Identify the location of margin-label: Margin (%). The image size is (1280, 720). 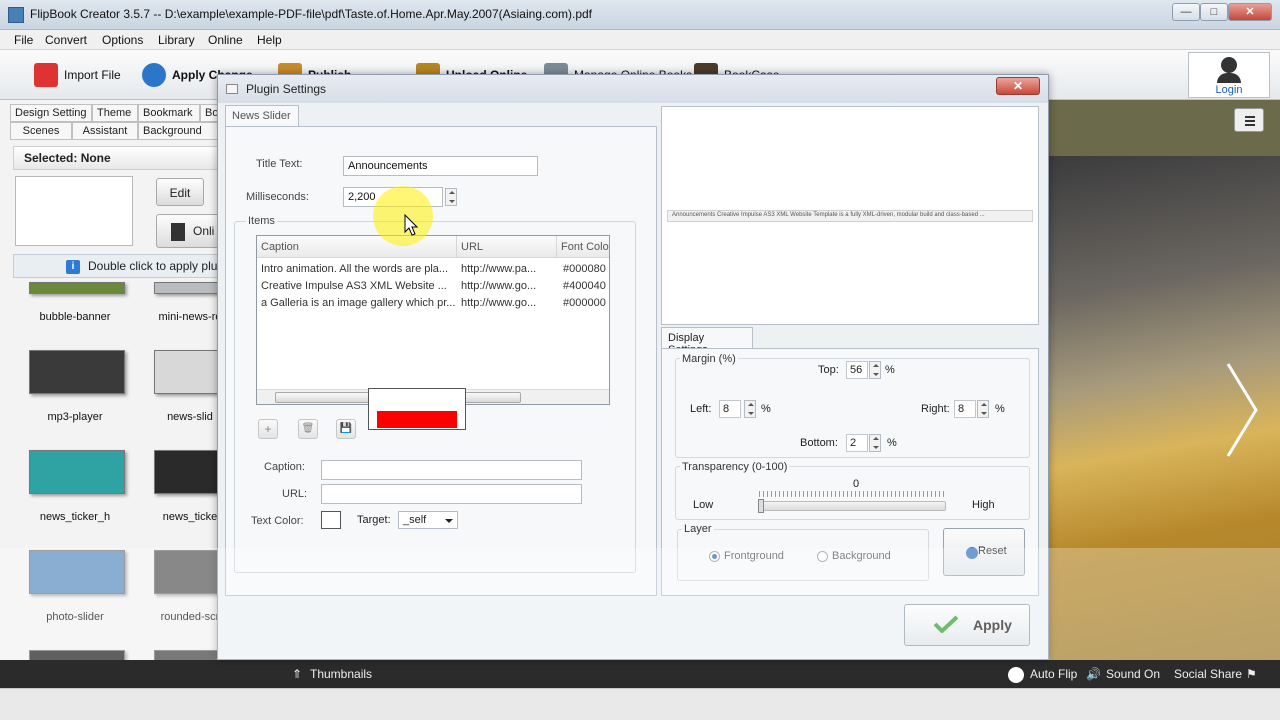
(709, 359).